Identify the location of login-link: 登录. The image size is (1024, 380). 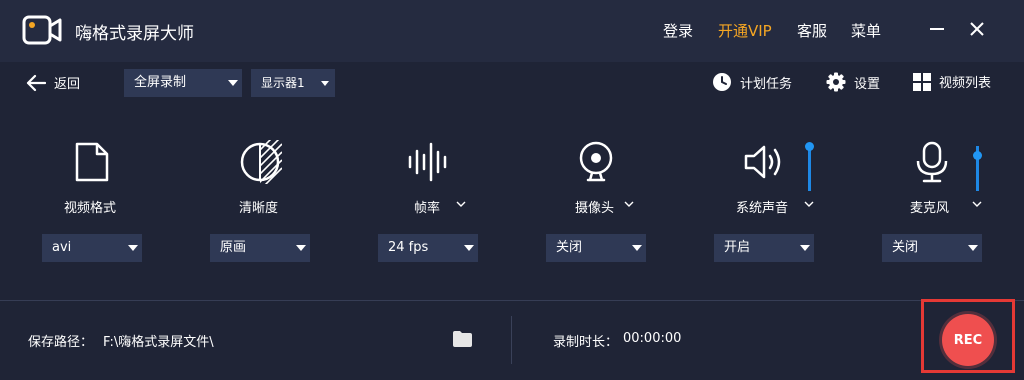
(678, 30).